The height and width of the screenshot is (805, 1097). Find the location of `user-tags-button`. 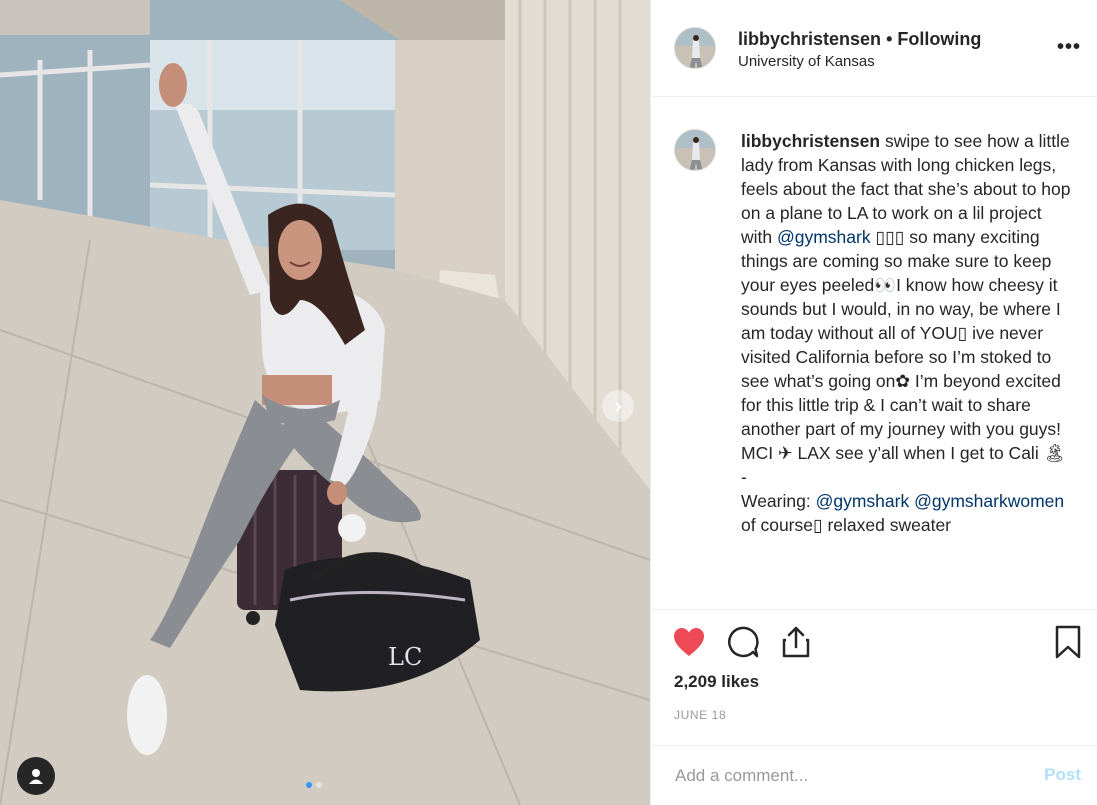

user-tags-button is located at coordinates (36, 776).